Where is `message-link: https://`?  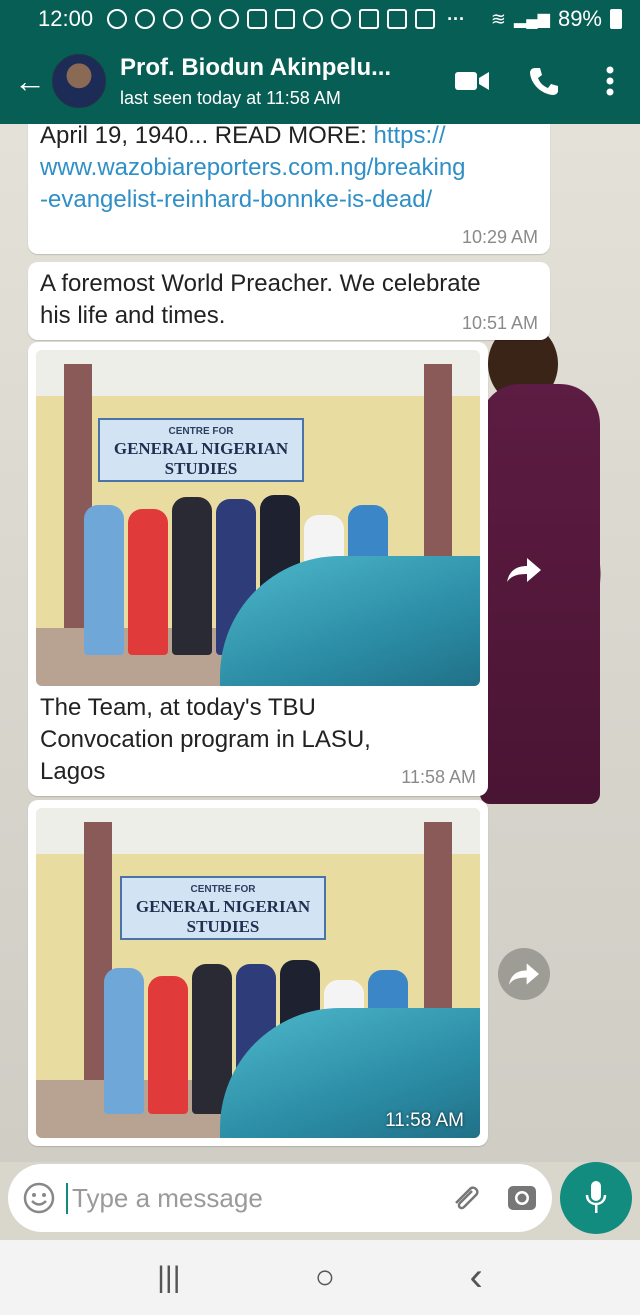
message-link: https:// is located at coordinates (409, 136).